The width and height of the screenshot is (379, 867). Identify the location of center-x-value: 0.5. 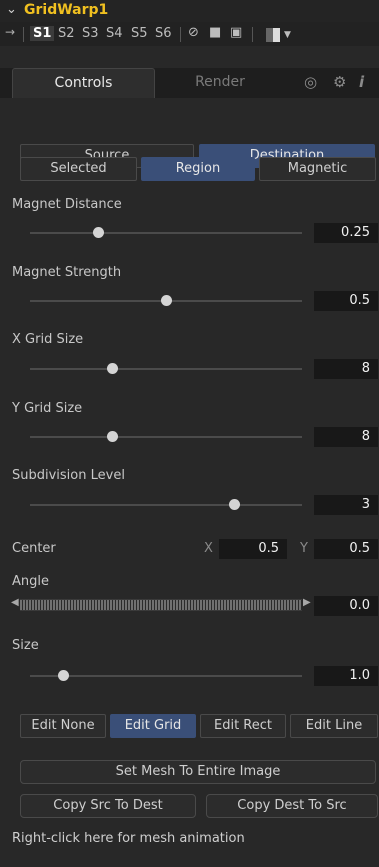
(253, 549).